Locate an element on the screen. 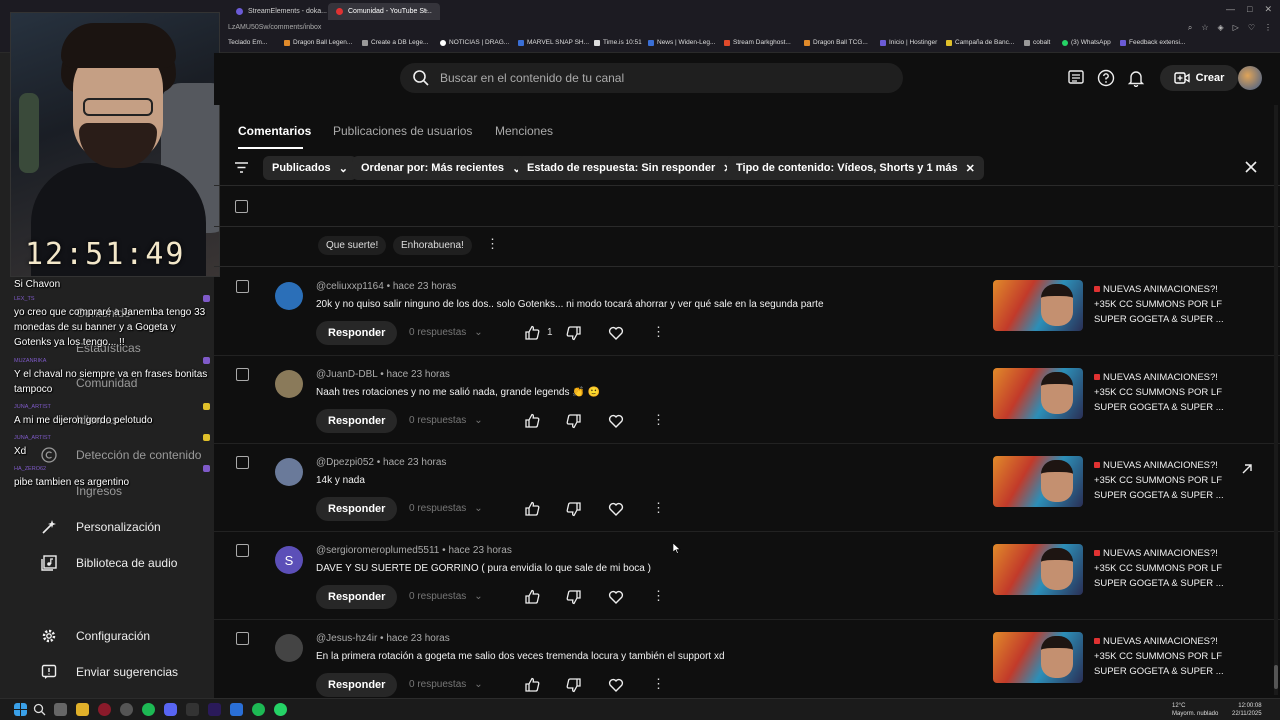 This screenshot has height=720, width=1280. commenter-avatar: S is located at coordinates (289, 560).